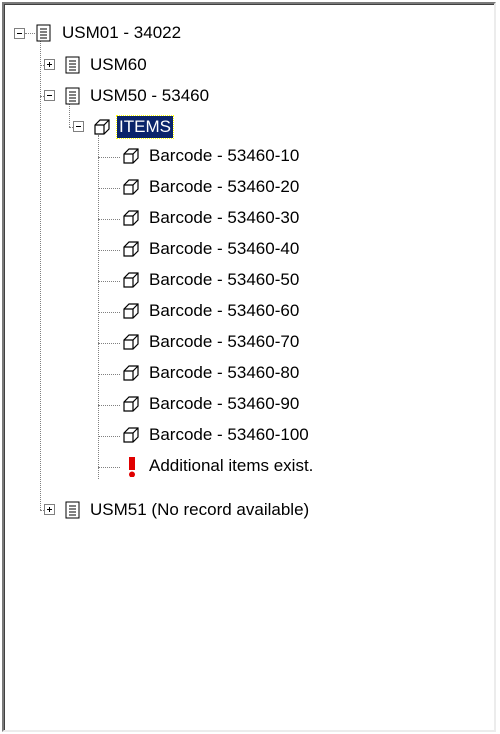 The image size is (500, 734). I want to click on tree-node-items-label: ITEMS, so click(145, 127).